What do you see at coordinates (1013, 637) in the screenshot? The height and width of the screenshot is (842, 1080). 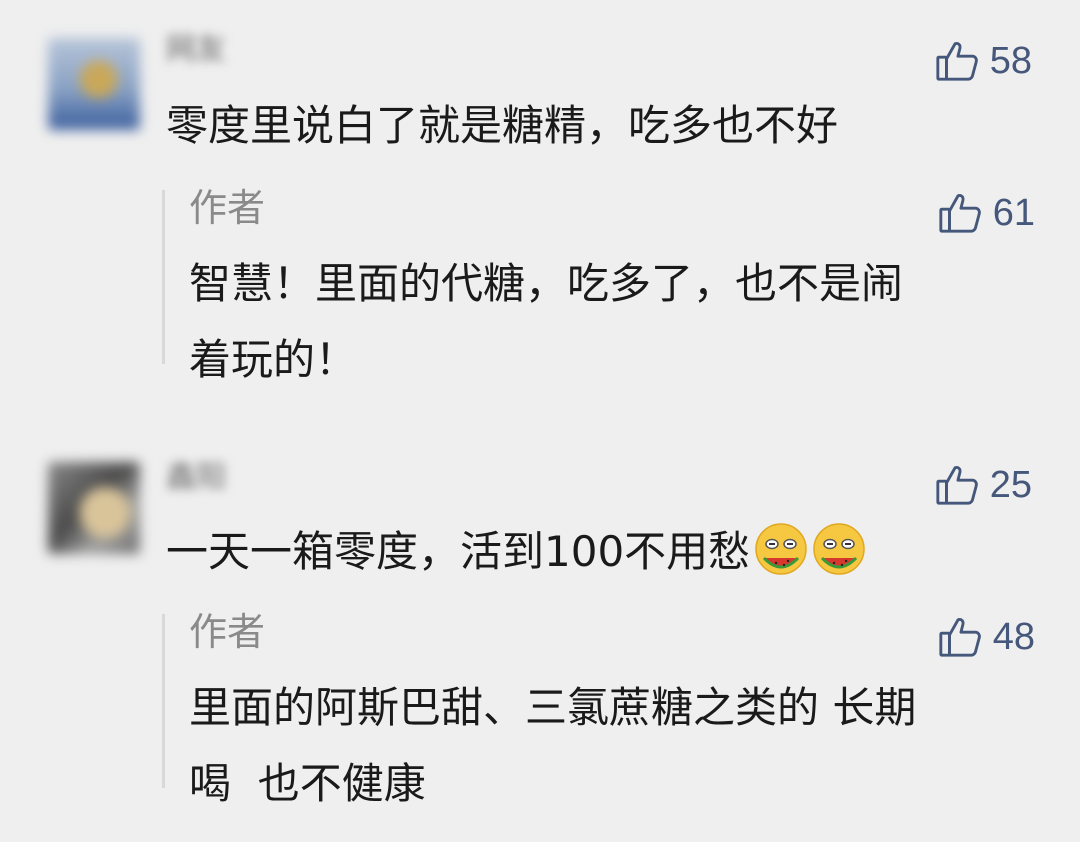 I see `reply-like-count: 48` at bounding box center [1013, 637].